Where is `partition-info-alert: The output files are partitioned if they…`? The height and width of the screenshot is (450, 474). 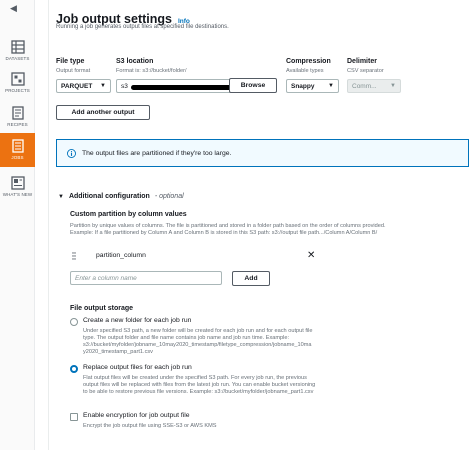 partition-info-alert: The output files are partitioned if they… is located at coordinates (262, 153).